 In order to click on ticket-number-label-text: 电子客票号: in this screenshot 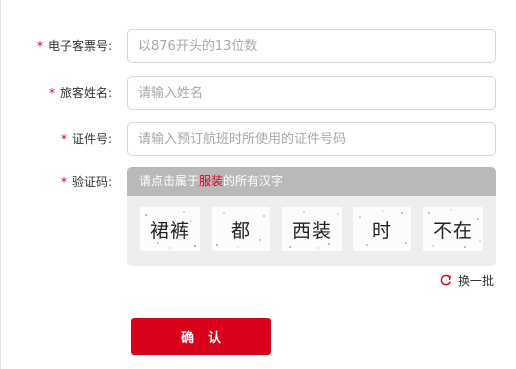, I will do `click(79, 46)`.